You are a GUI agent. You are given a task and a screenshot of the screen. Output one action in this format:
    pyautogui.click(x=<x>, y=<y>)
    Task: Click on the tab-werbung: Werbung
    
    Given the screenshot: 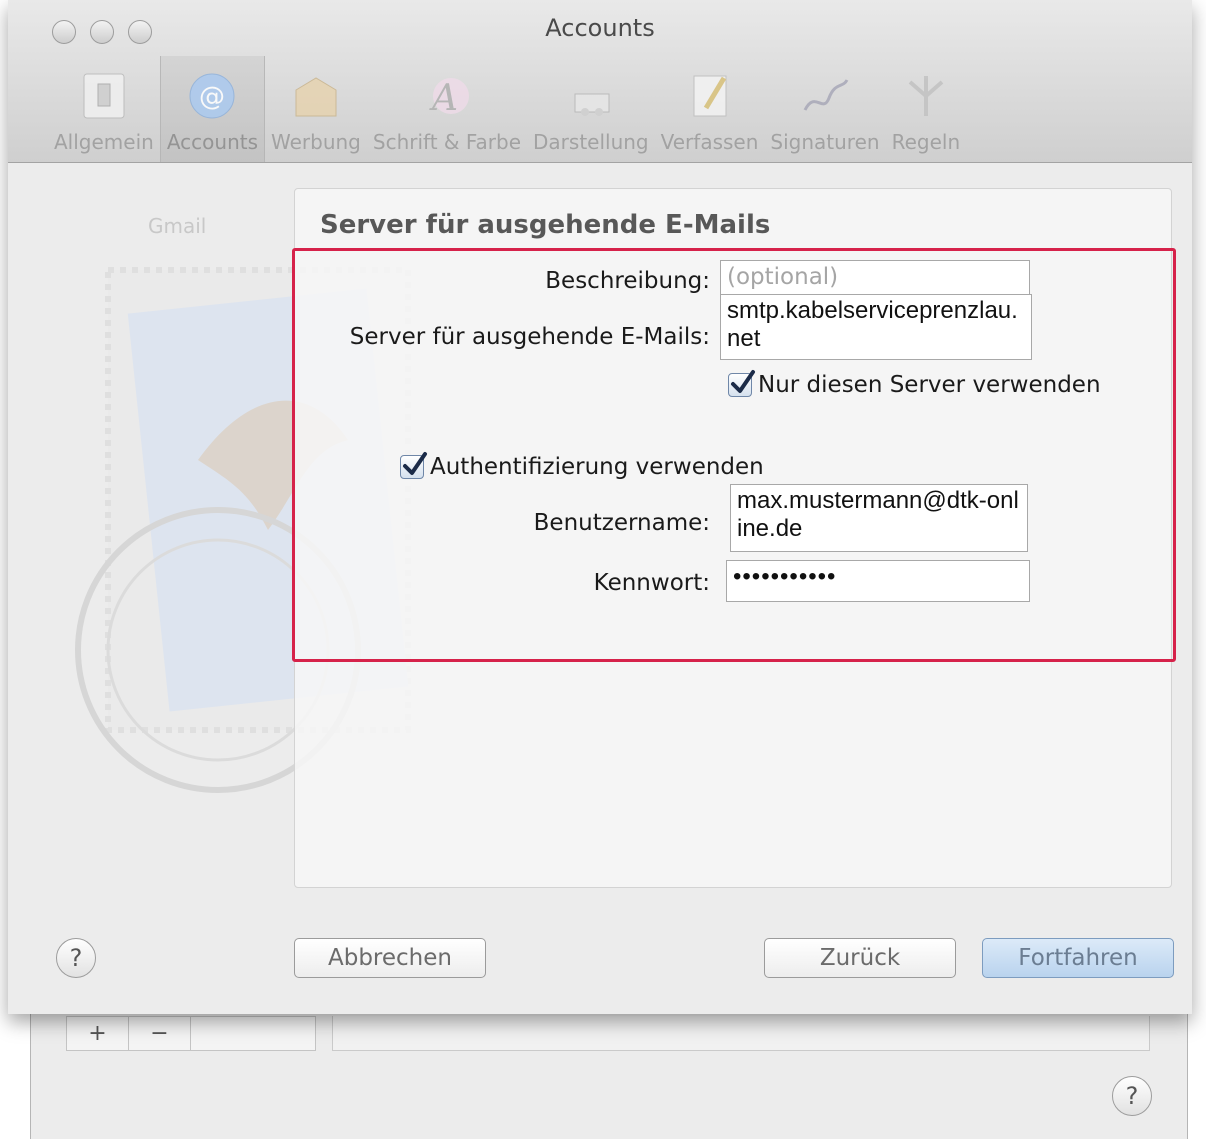 What is the action you would take?
    pyautogui.click(x=316, y=109)
    